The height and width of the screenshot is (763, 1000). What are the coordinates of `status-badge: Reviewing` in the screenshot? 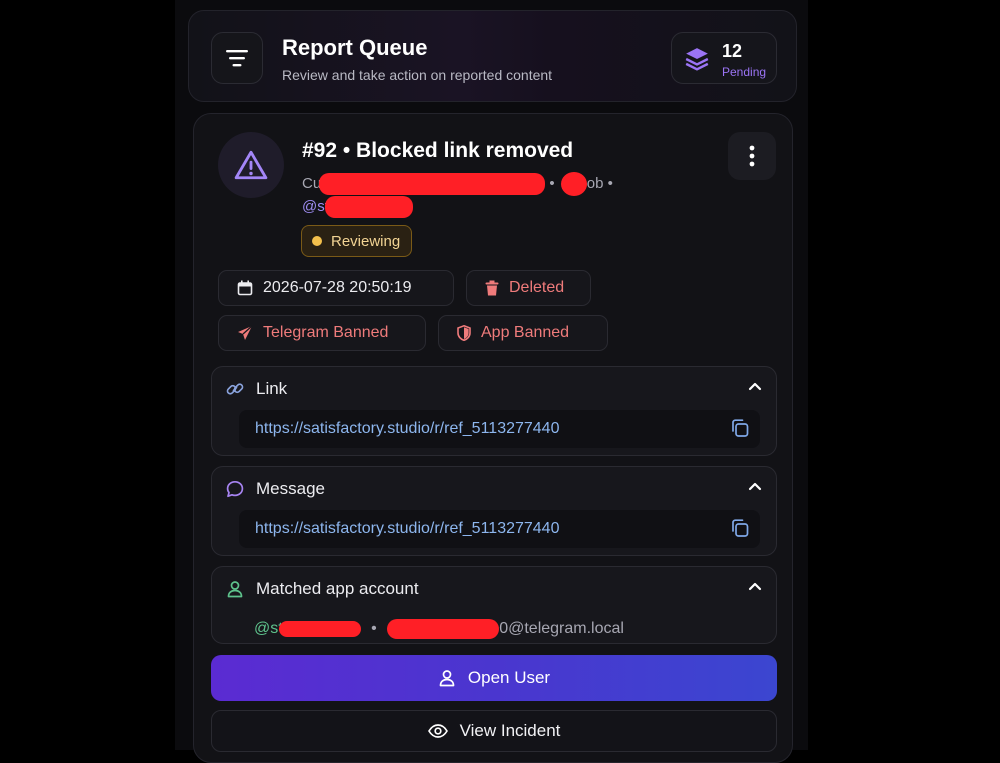 It's located at (357, 241).